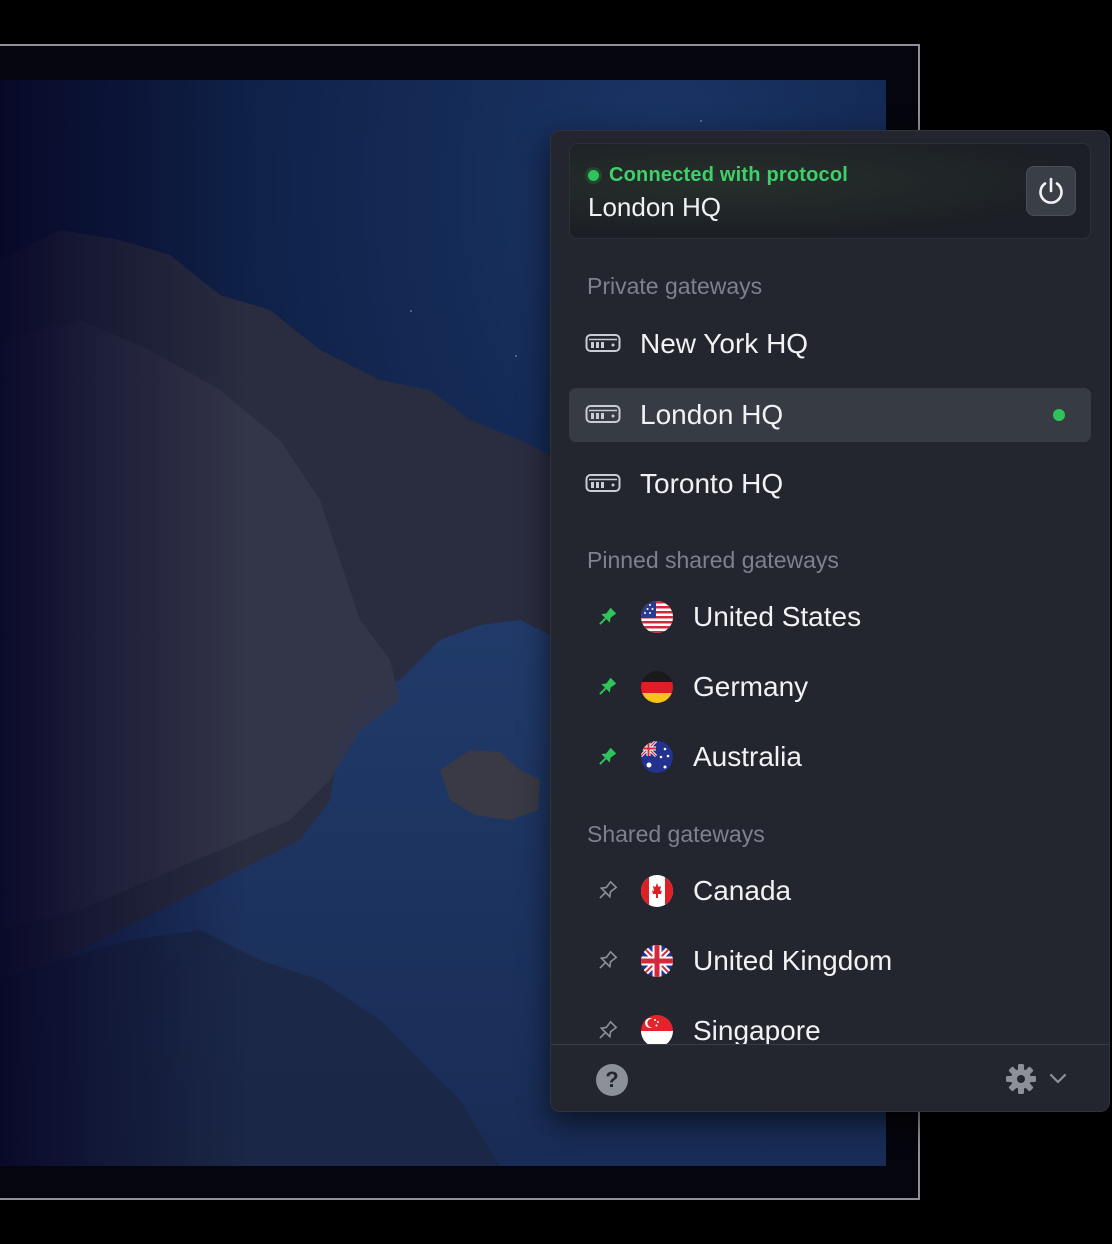 This screenshot has width=1112, height=1244. Describe the element at coordinates (724, 343) in the screenshot. I see `gateway-label: New York HQ` at that location.